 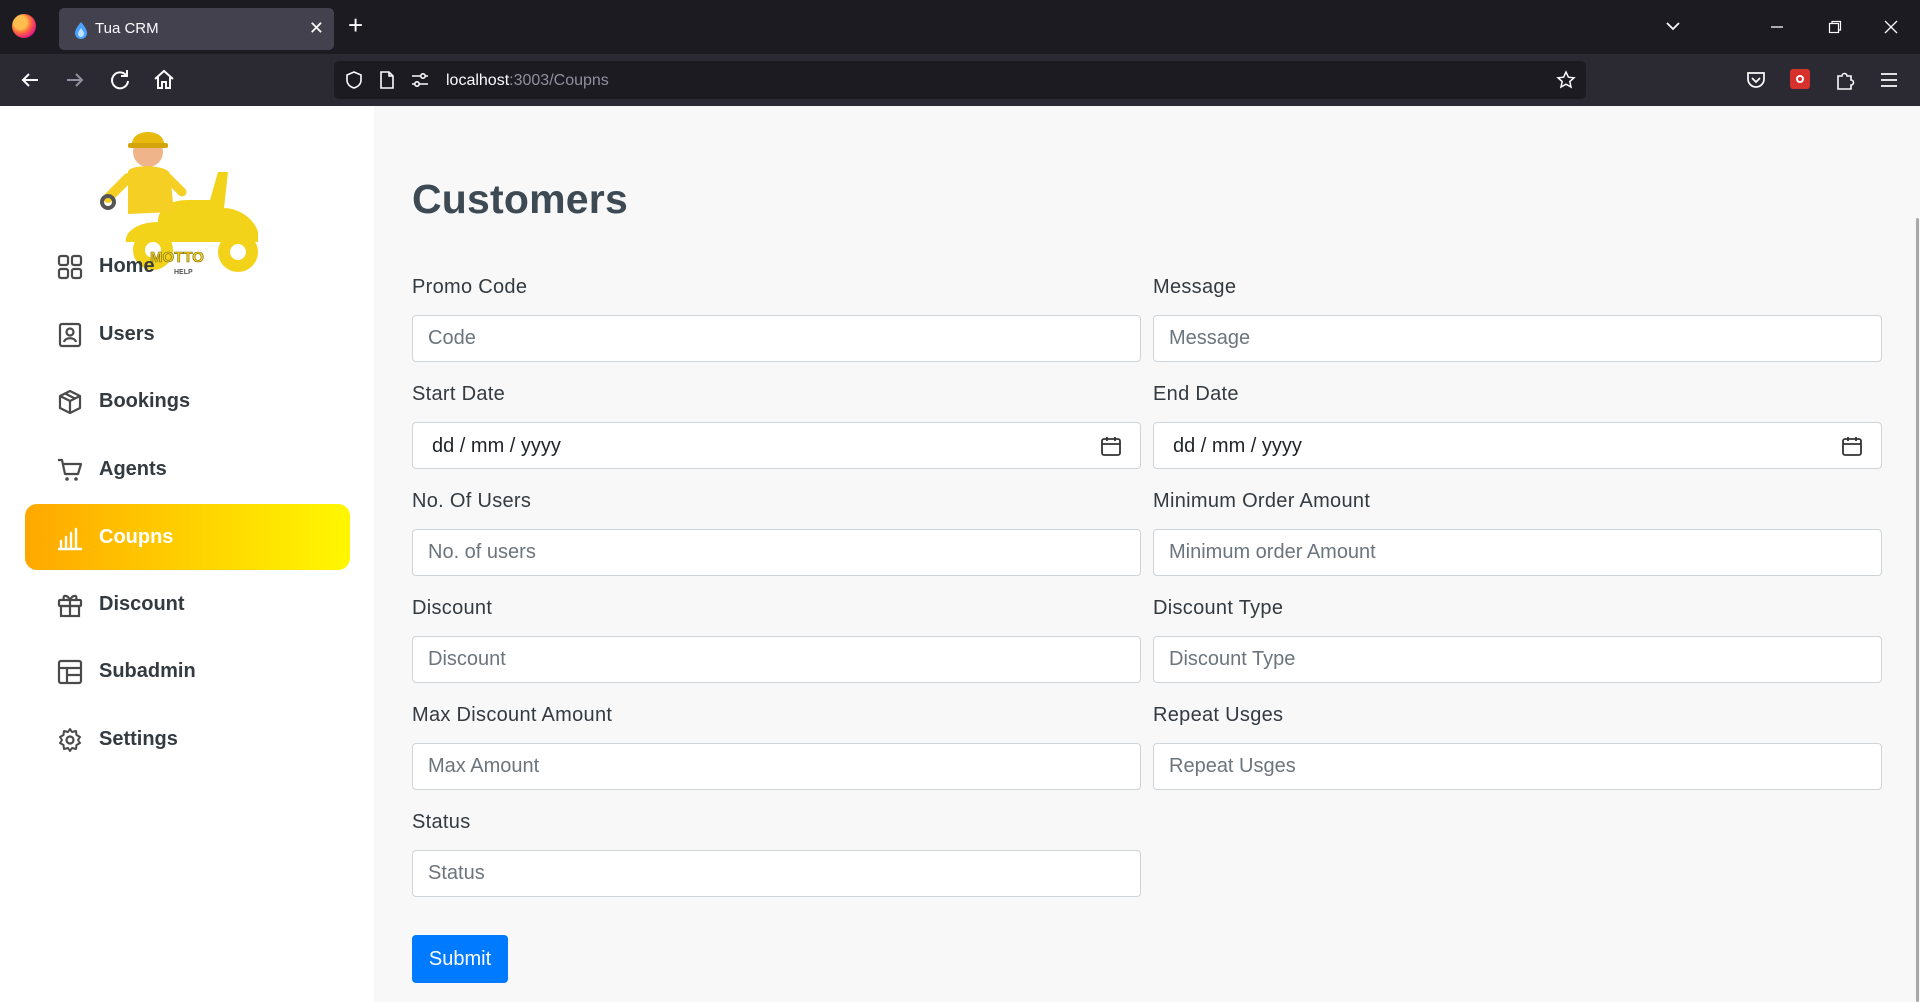 I want to click on home-icon, so click(x=164, y=80).